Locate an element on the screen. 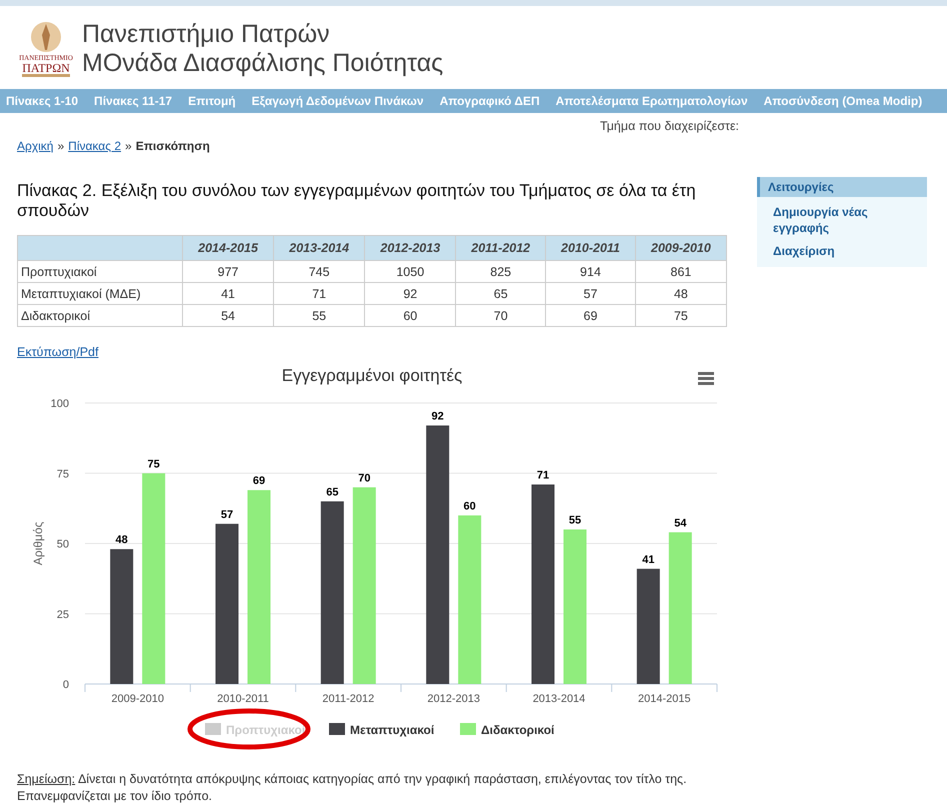 The height and width of the screenshot is (808, 947). nav-link: Επιτομή is located at coordinates (216, 101).